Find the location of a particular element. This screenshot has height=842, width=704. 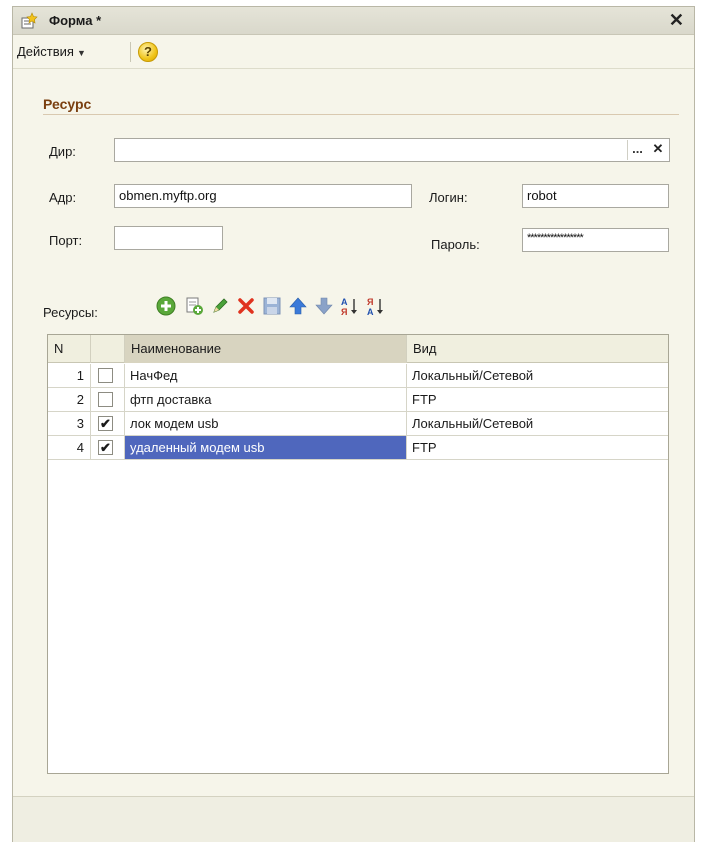

table-row: 1 НачФед Локальный/Сетевой is located at coordinates (358, 376).